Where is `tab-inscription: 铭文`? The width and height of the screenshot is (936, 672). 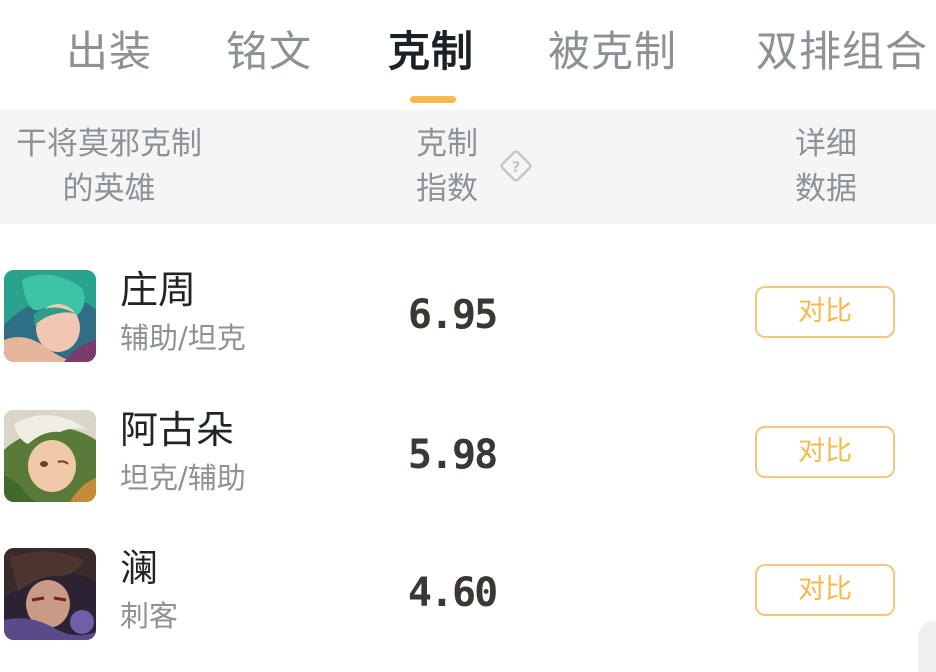
tab-inscription: 铭文 is located at coordinates (269, 52).